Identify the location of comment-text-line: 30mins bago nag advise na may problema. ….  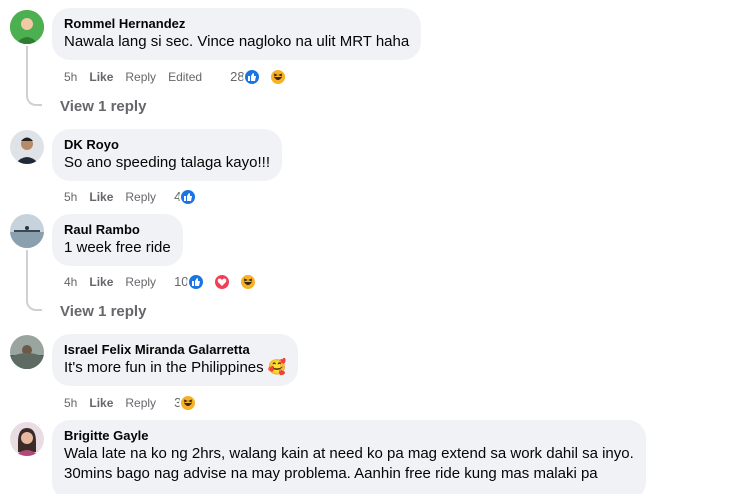
(331, 473).